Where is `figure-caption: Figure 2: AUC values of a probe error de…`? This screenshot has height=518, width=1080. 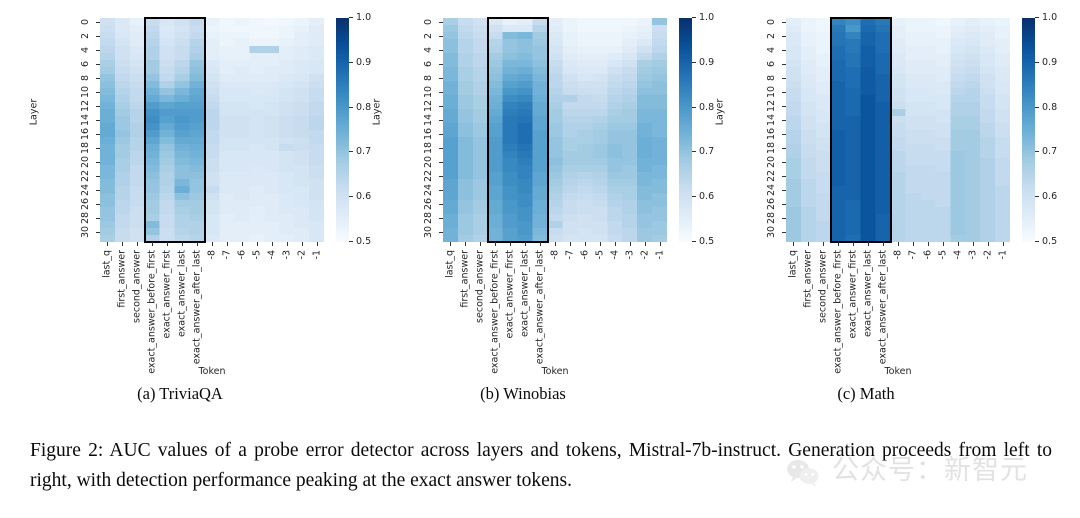
figure-caption: Figure 2: AUC values of a probe error de… is located at coordinates (541, 465).